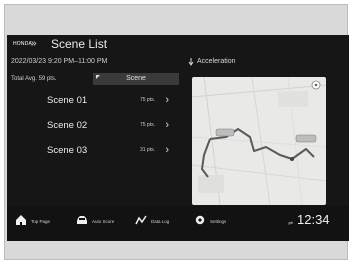  I want to click on nav-settings: Settings, so click(221, 222).